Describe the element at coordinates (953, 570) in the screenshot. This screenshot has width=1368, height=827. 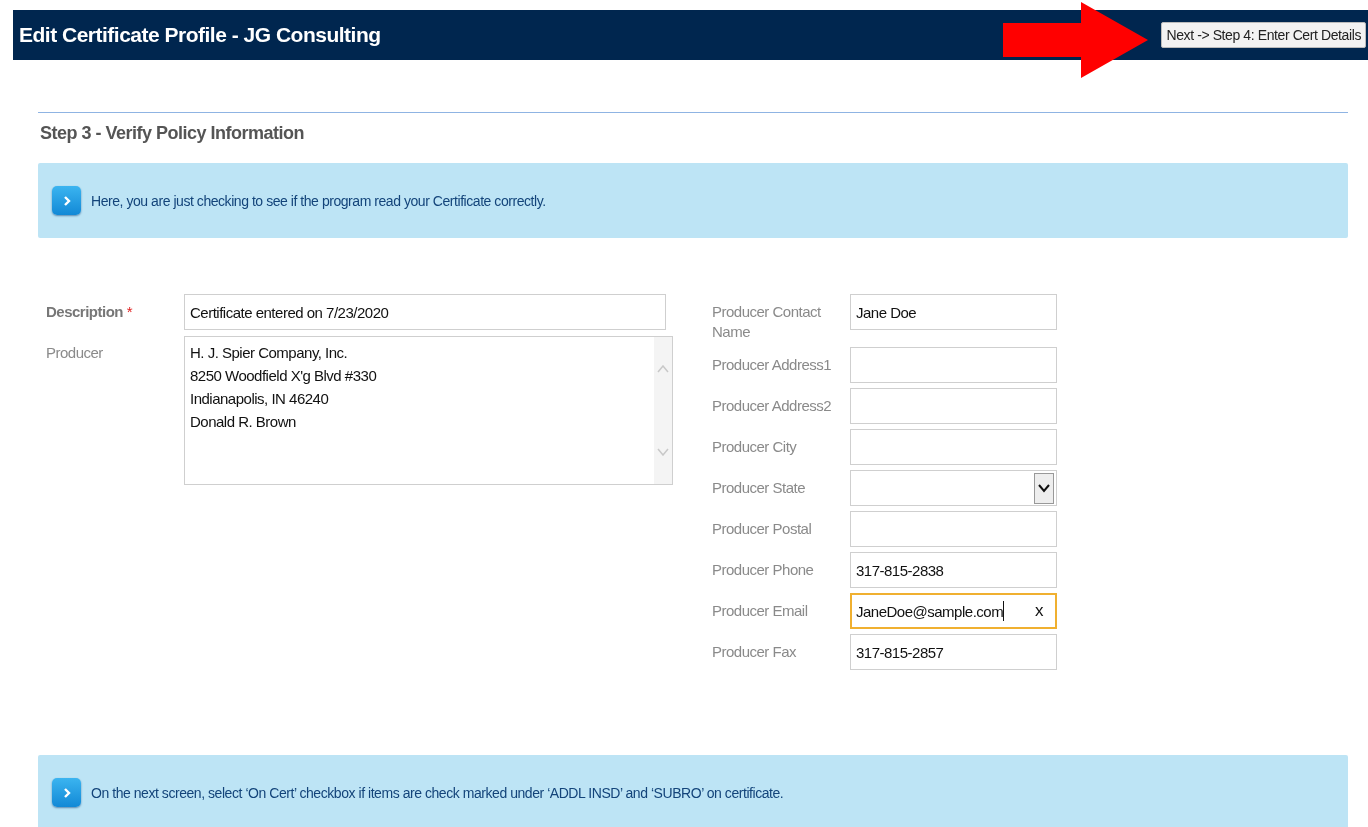
I see `text-field: 317-815-2838` at that location.